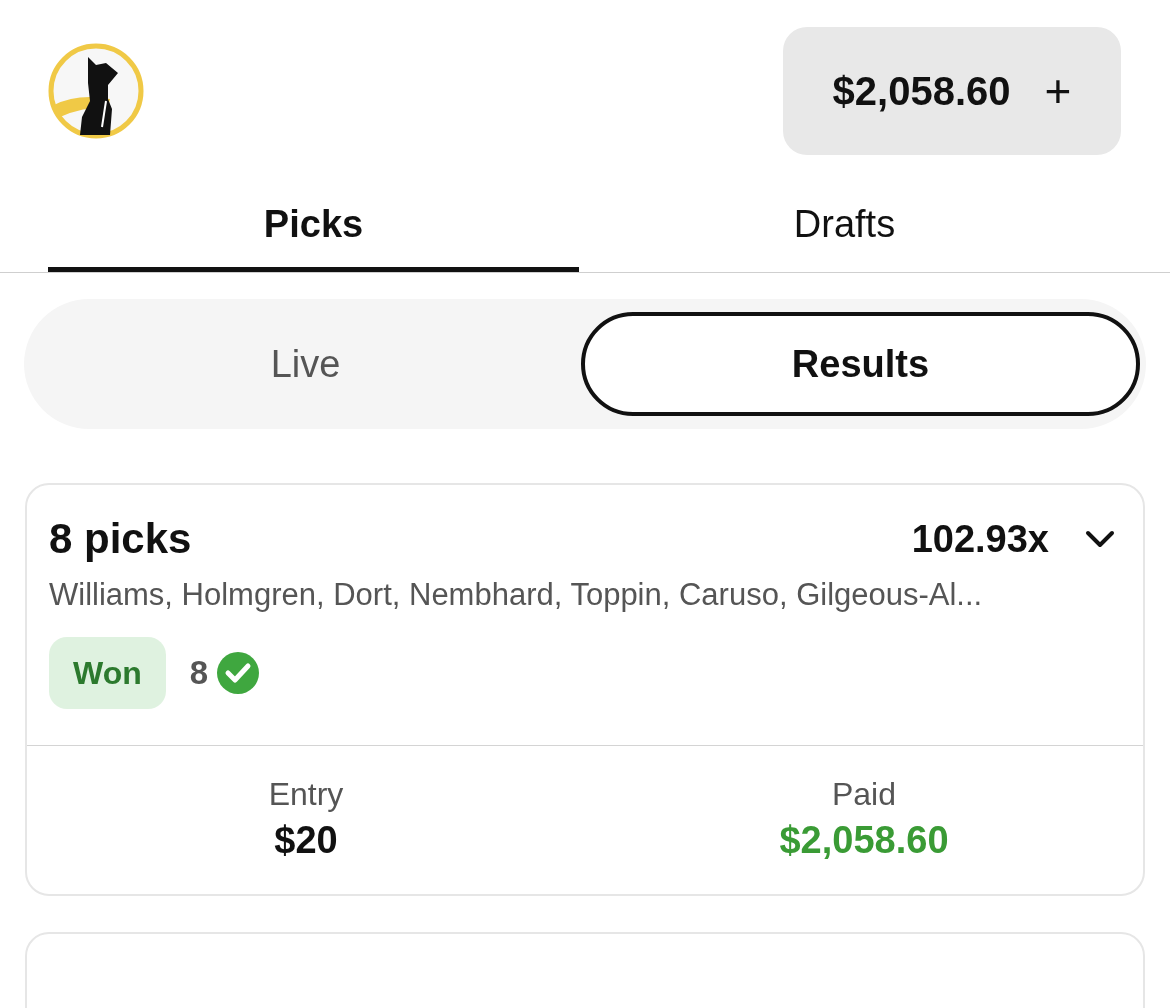 This screenshot has height=1008, width=1170. Describe the element at coordinates (107, 673) in the screenshot. I see `status-badge: Won` at that location.